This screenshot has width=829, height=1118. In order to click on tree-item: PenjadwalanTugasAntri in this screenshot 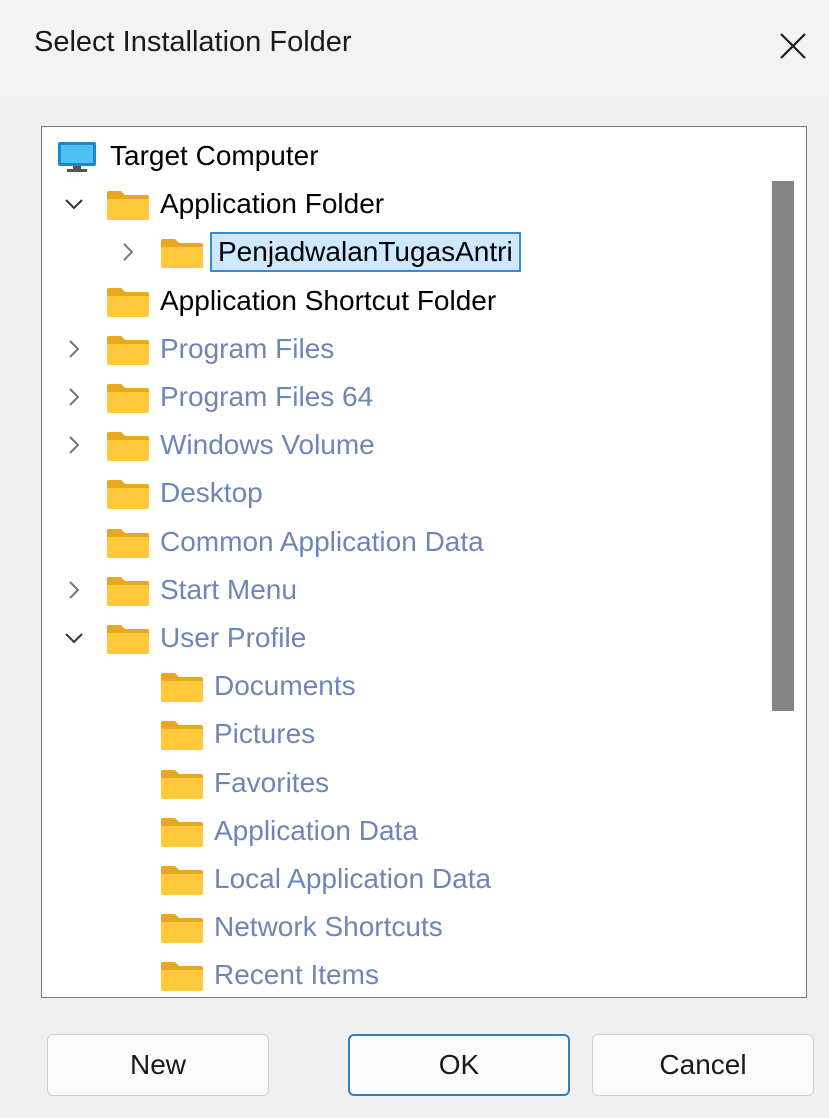, I will do `click(402, 252)`.